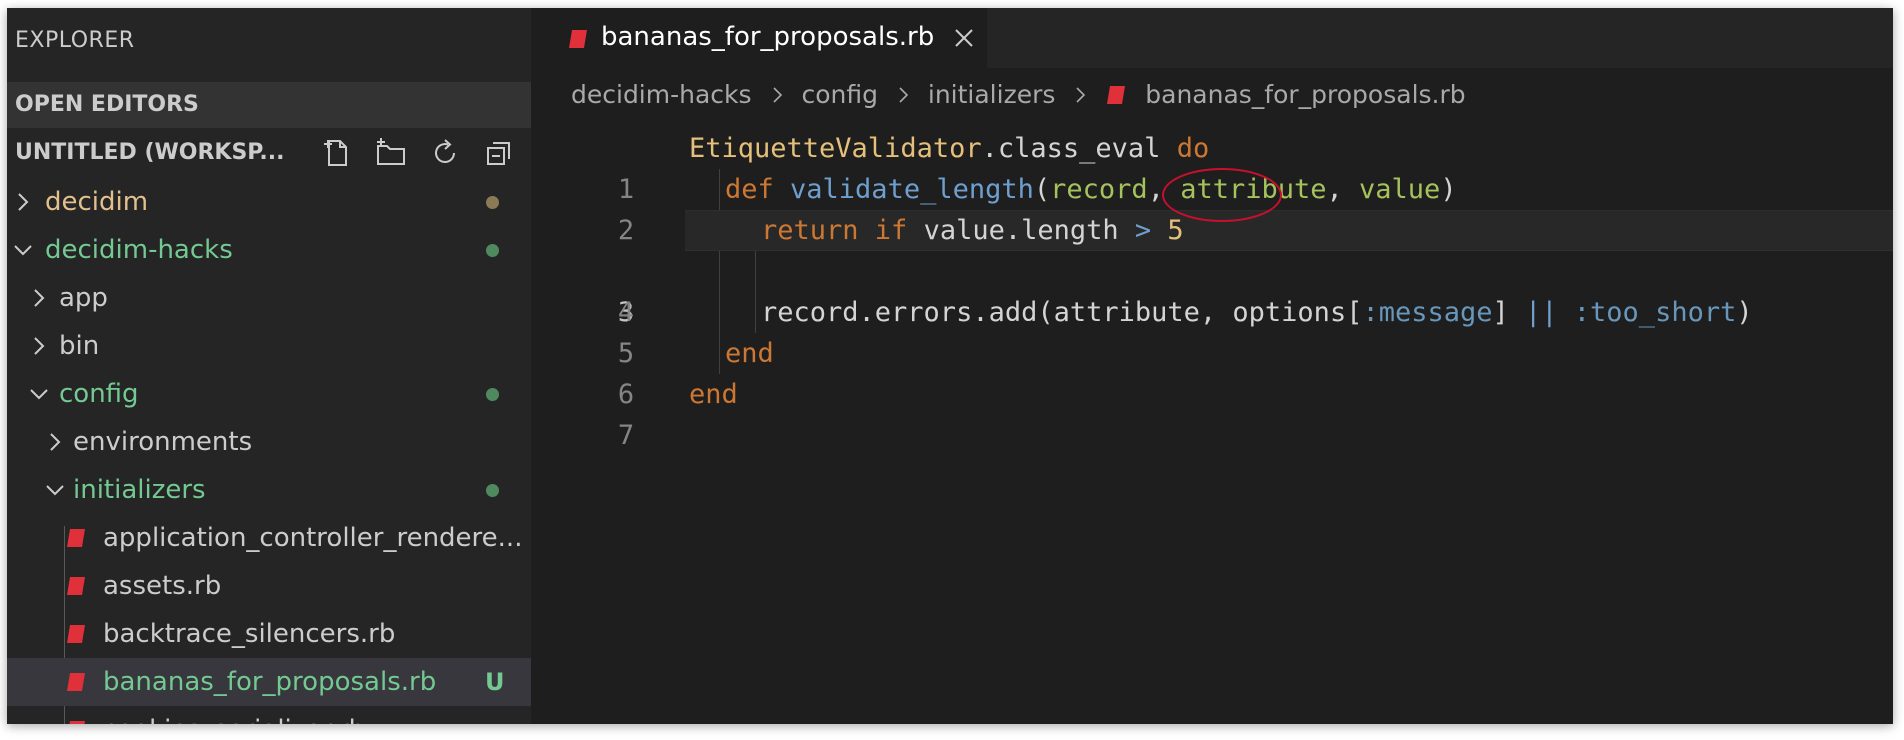 This screenshot has height=740, width=1904. I want to click on tree-item-label: bin, so click(79, 346).